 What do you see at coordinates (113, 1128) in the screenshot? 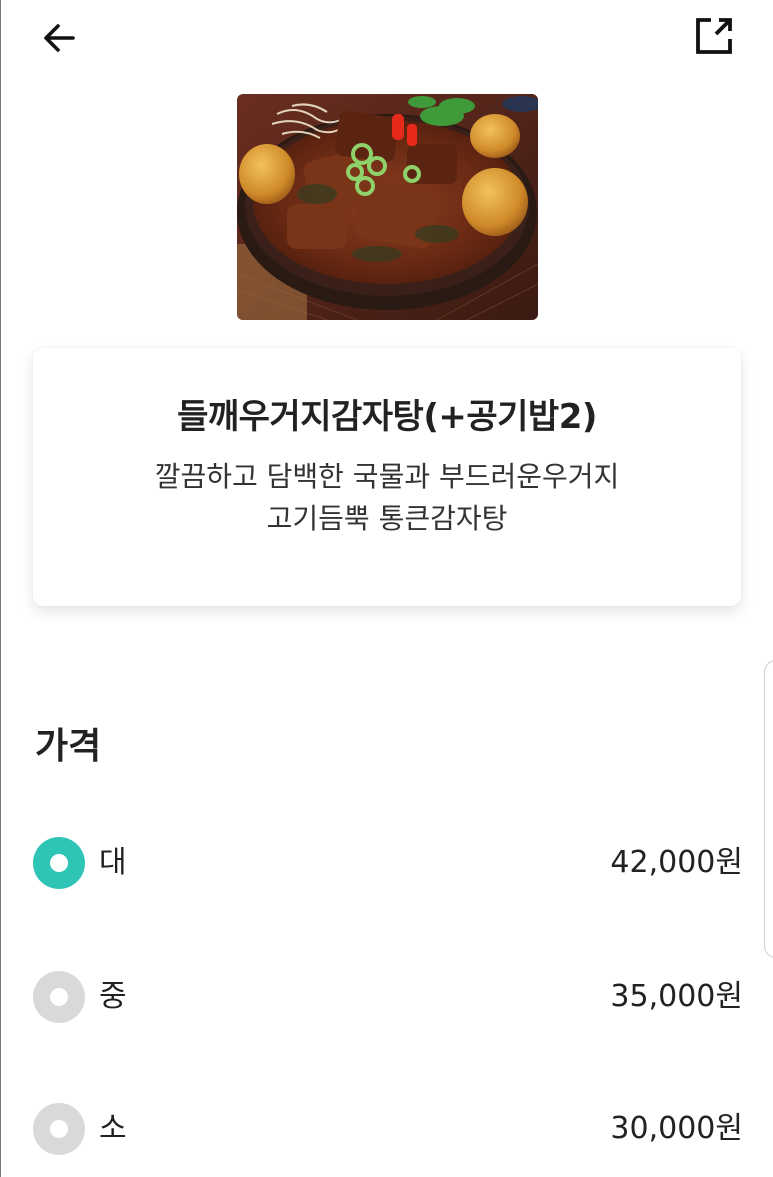
I see `option-label: 소` at bounding box center [113, 1128].